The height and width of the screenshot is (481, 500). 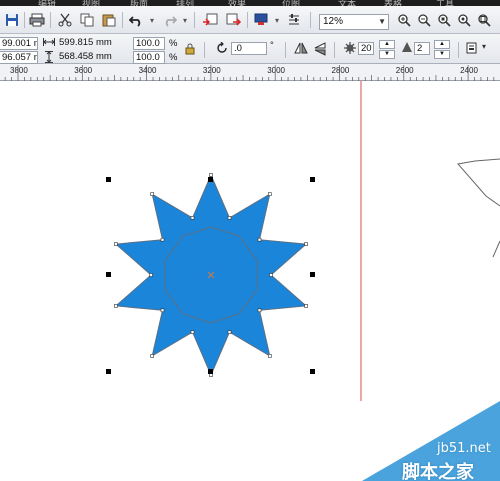 I want to click on star-points-value: 20, so click(x=366, y=48).